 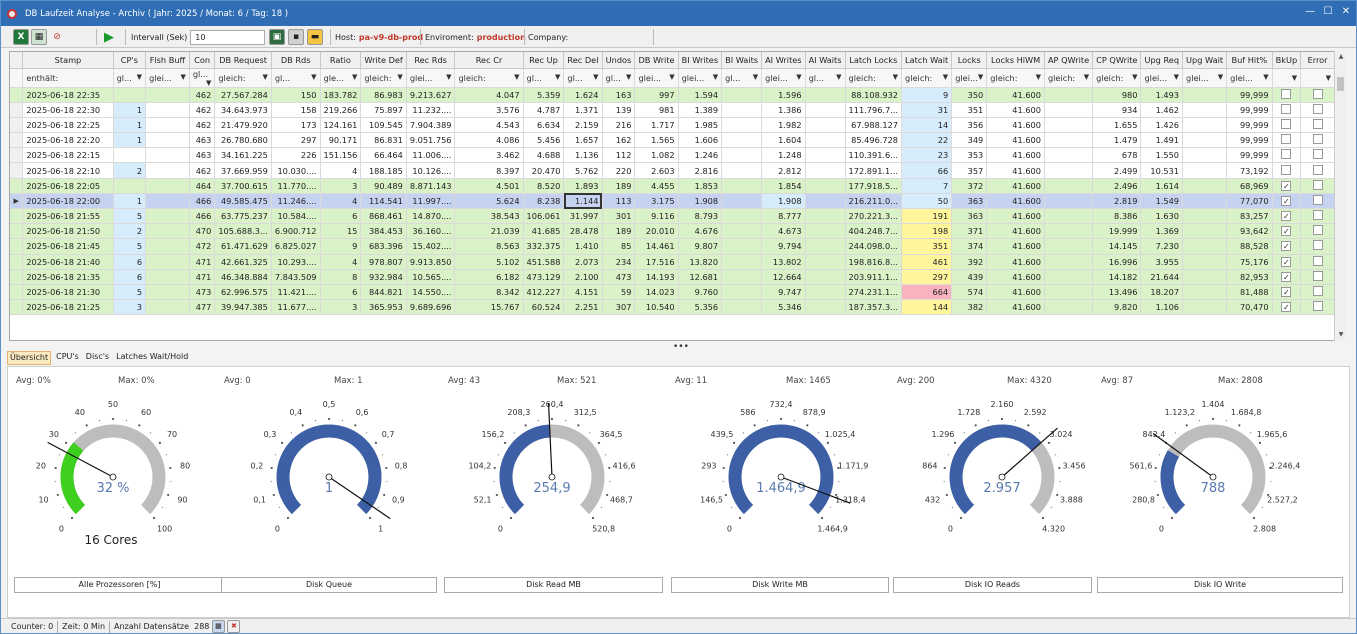 I want to click on table-cell: 9.760, so click(x=700, y=292).